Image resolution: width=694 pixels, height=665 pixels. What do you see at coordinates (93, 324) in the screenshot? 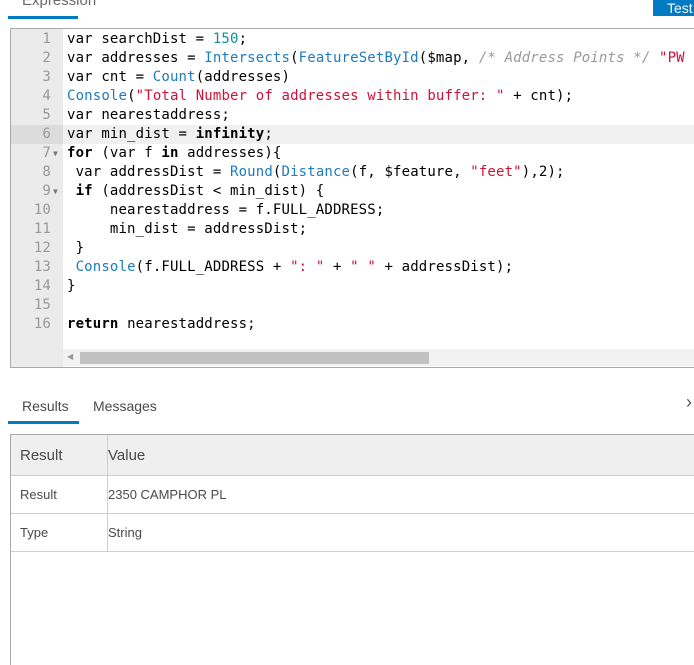
I see `code-token: return` at bounding box center [93, 324].